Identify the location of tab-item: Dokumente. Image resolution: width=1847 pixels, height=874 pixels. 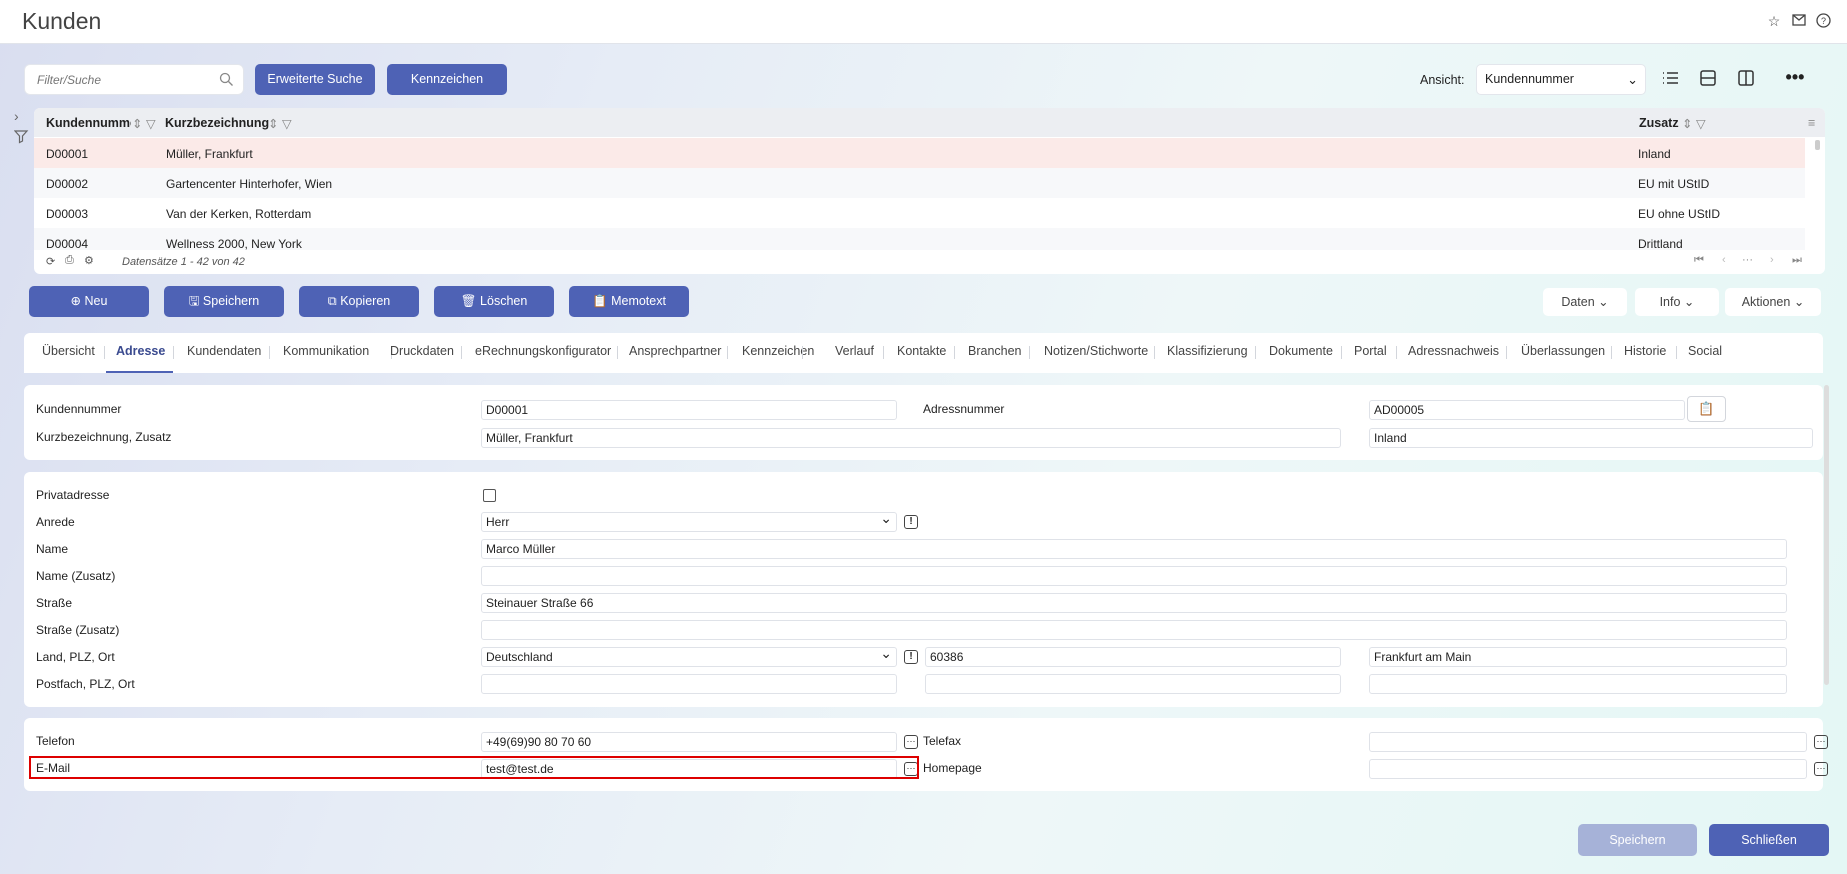
(1301, 351).